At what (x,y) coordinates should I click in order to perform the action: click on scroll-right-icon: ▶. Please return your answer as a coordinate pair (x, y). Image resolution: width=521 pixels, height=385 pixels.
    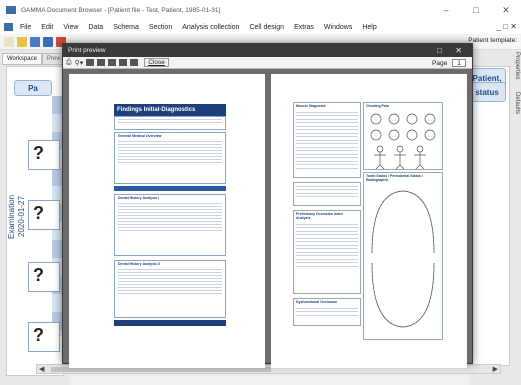
    Looking at the image, I should click on (495, 369).